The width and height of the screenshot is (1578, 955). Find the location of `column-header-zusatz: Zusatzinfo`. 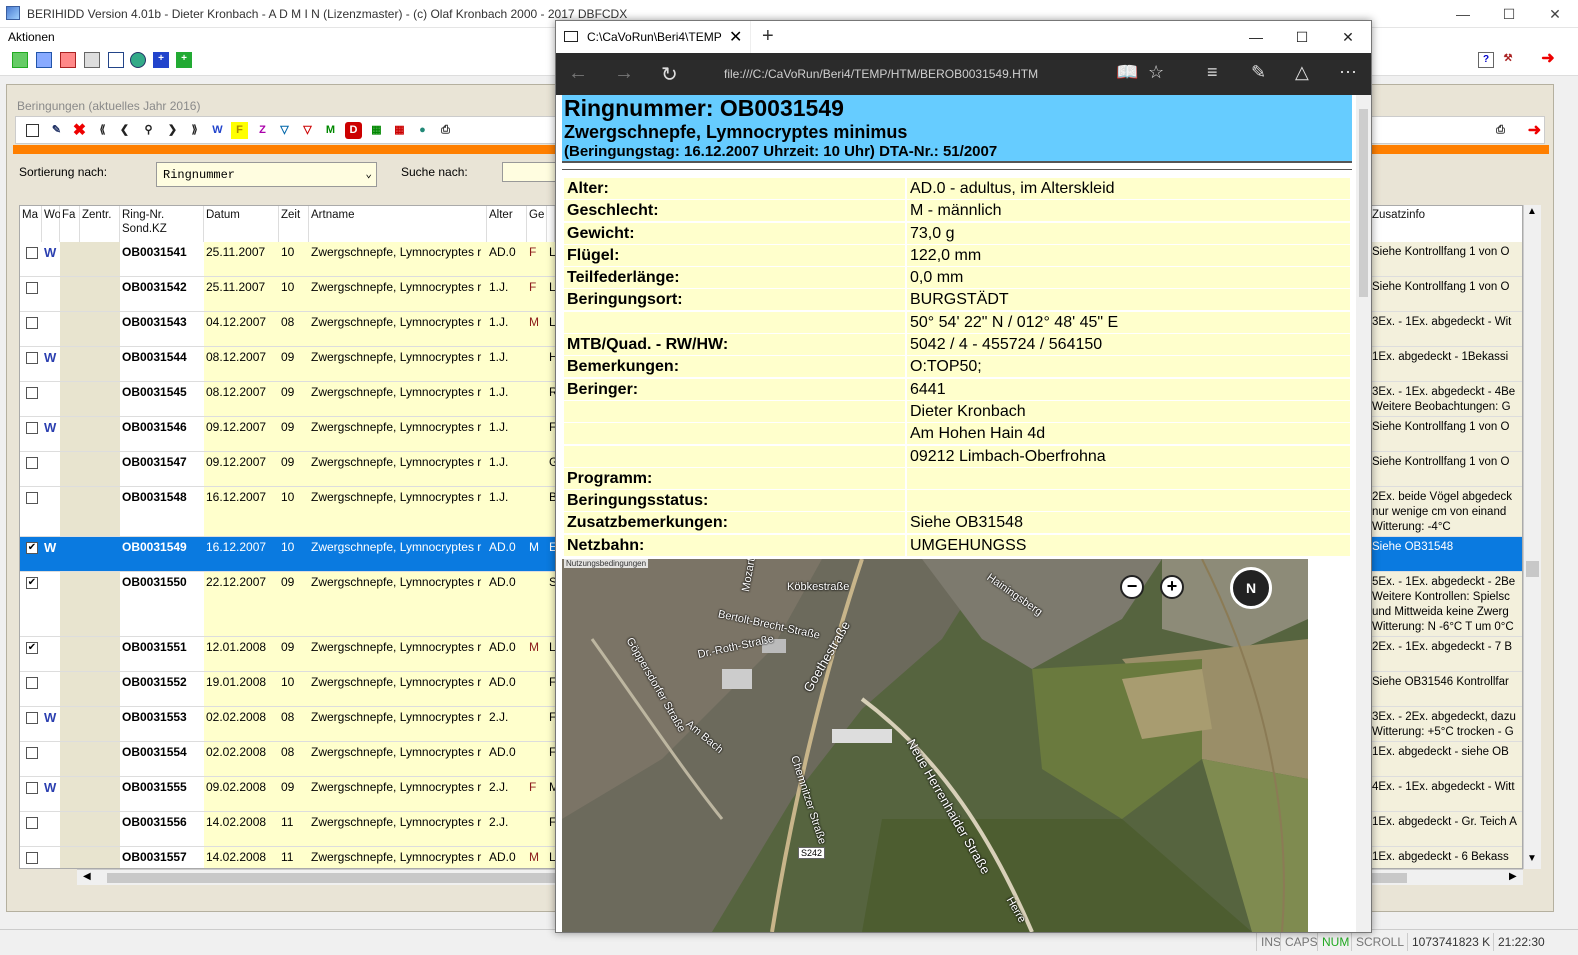

column-header-zusatz: Zusatzinfo is located at coordinates (1446, 224).